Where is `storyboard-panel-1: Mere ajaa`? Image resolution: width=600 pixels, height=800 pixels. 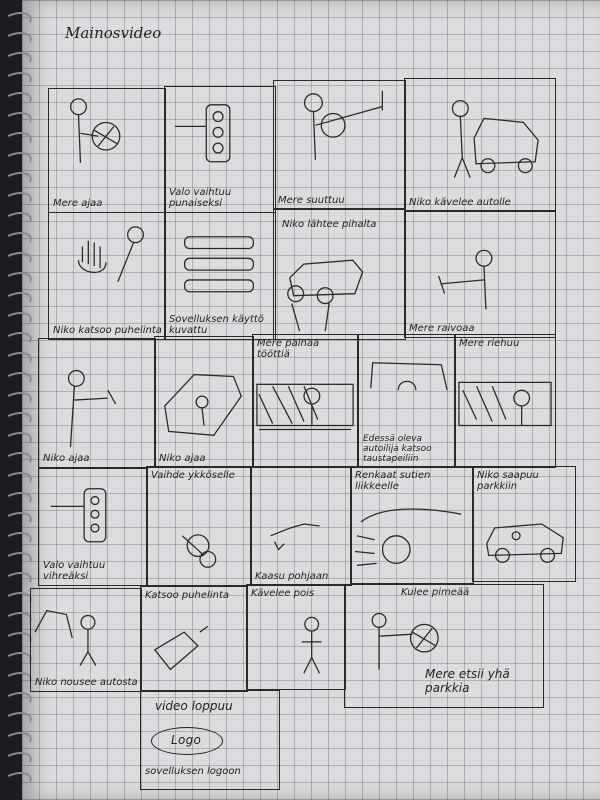 storyboard-panel-1: Mere ajaa is located at coordinates (107, 150).